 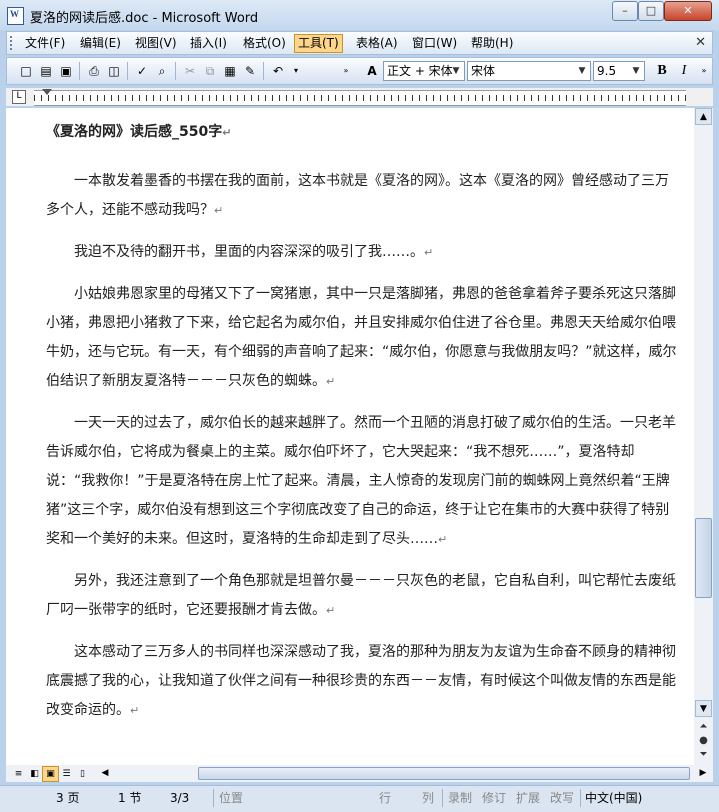 I want to click on status-page: 3 页, so click(x=68, y=798).